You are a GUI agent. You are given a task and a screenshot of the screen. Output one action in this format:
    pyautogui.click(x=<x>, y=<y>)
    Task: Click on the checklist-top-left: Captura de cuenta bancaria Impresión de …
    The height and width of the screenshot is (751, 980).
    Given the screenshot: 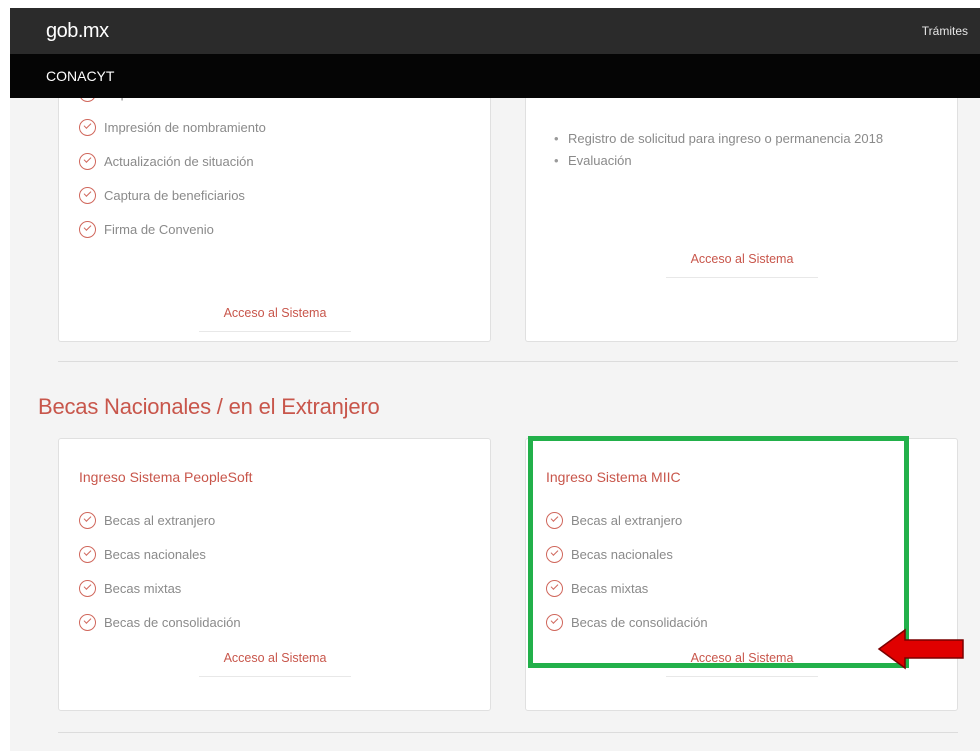 What is the action you would take?
    pyautogui.click(x=172, y=161)
    